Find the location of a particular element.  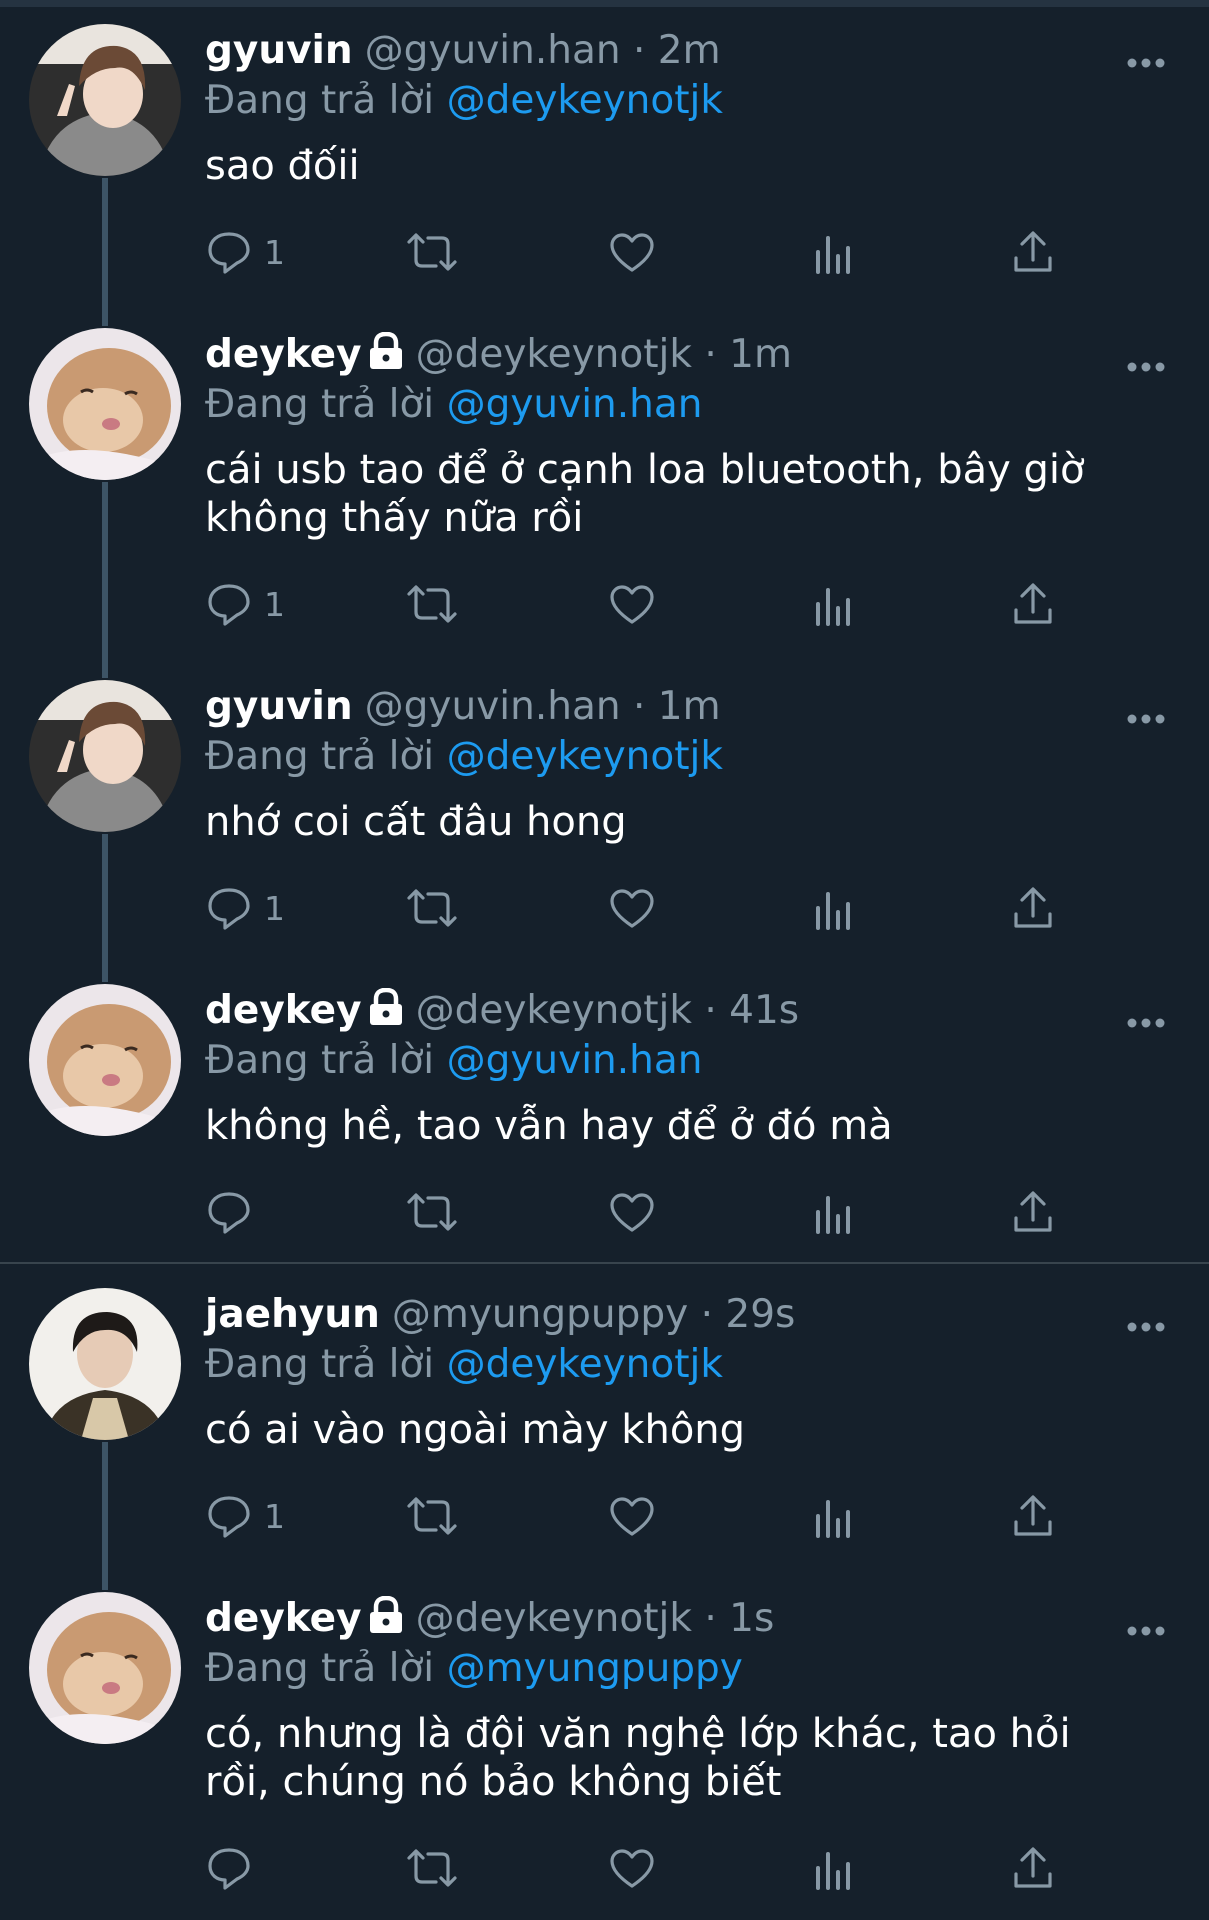

conversation-divider is located at coordinates (604, 1263).